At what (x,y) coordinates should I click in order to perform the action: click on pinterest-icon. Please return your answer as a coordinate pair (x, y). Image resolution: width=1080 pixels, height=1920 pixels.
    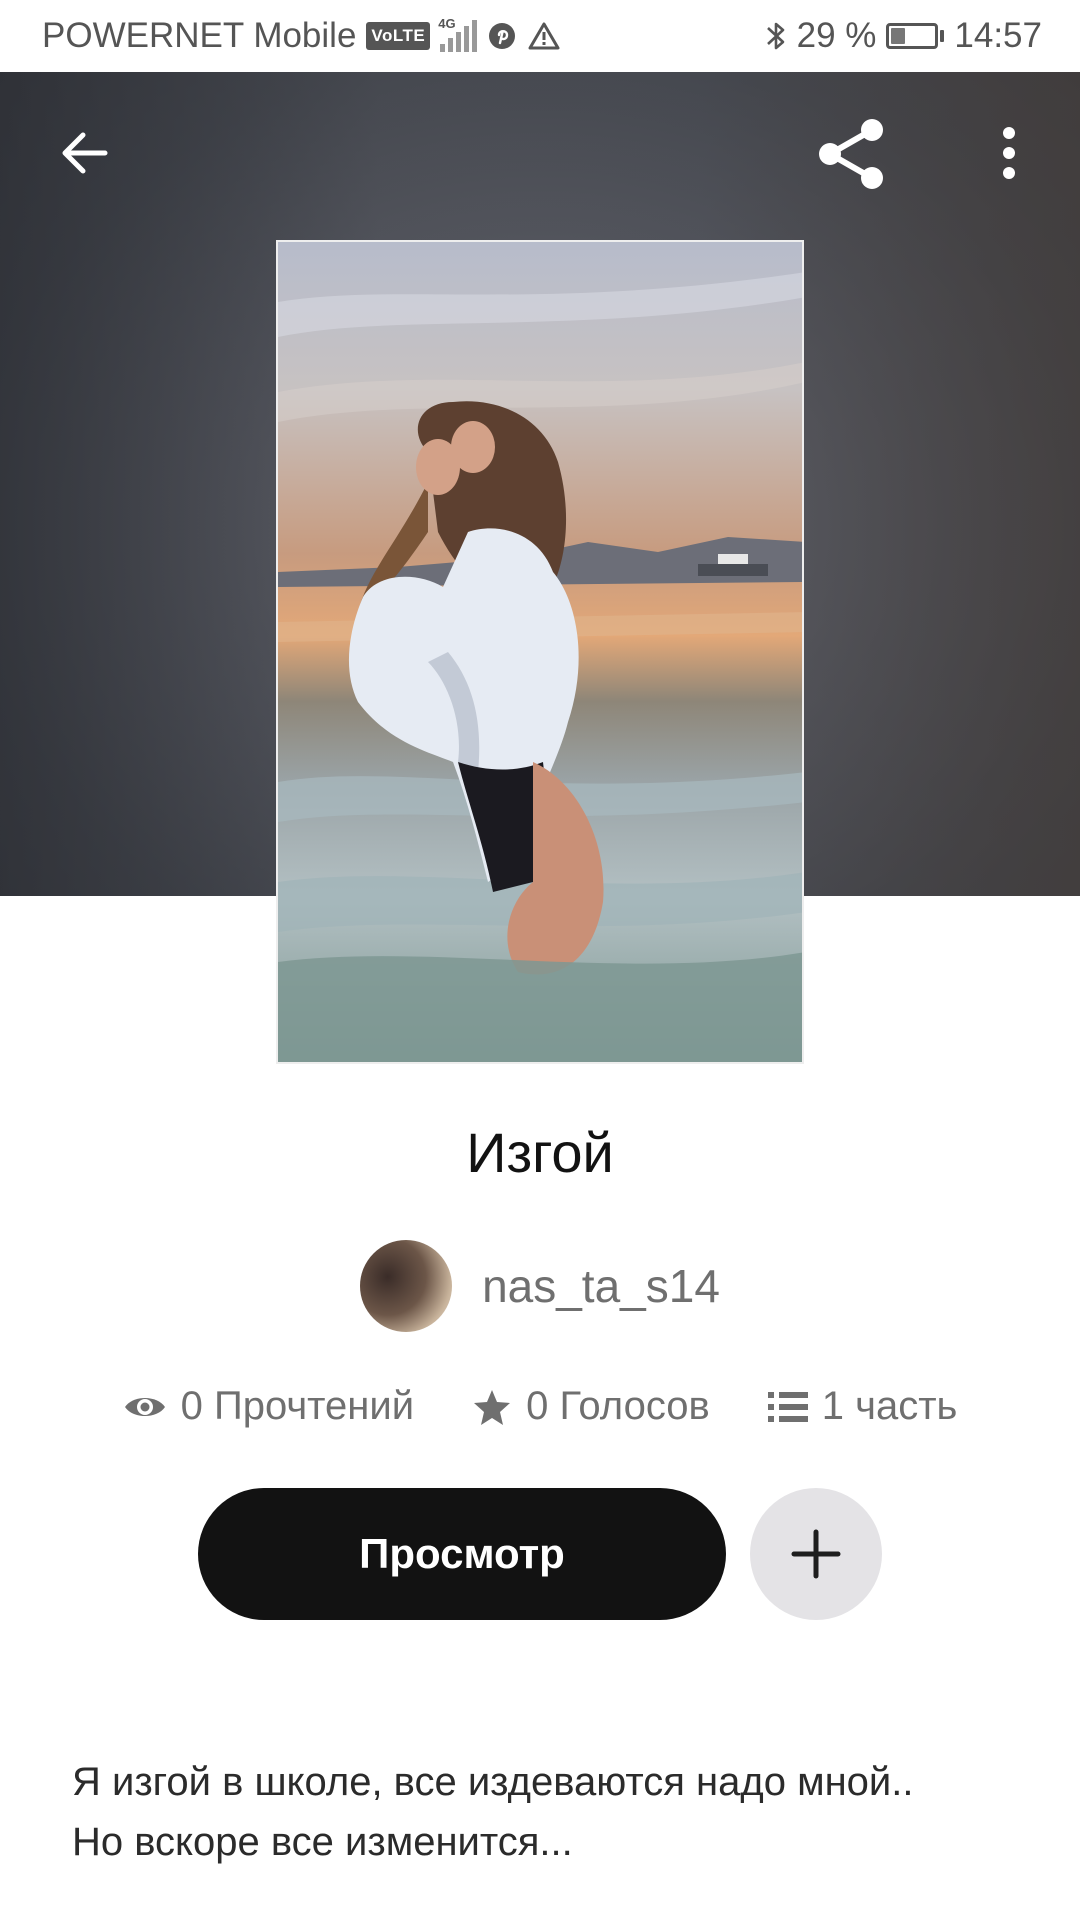
    Looking at the image, I should click on (502, 36).